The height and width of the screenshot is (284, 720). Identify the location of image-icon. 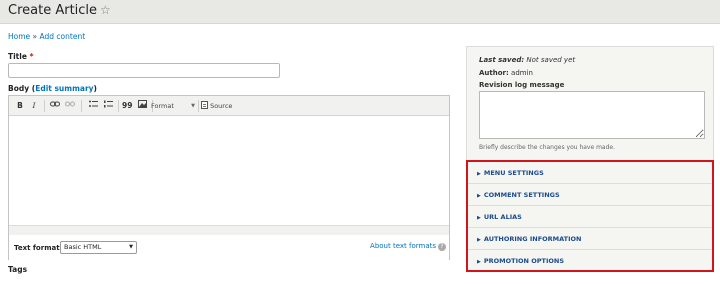
(142, 106).